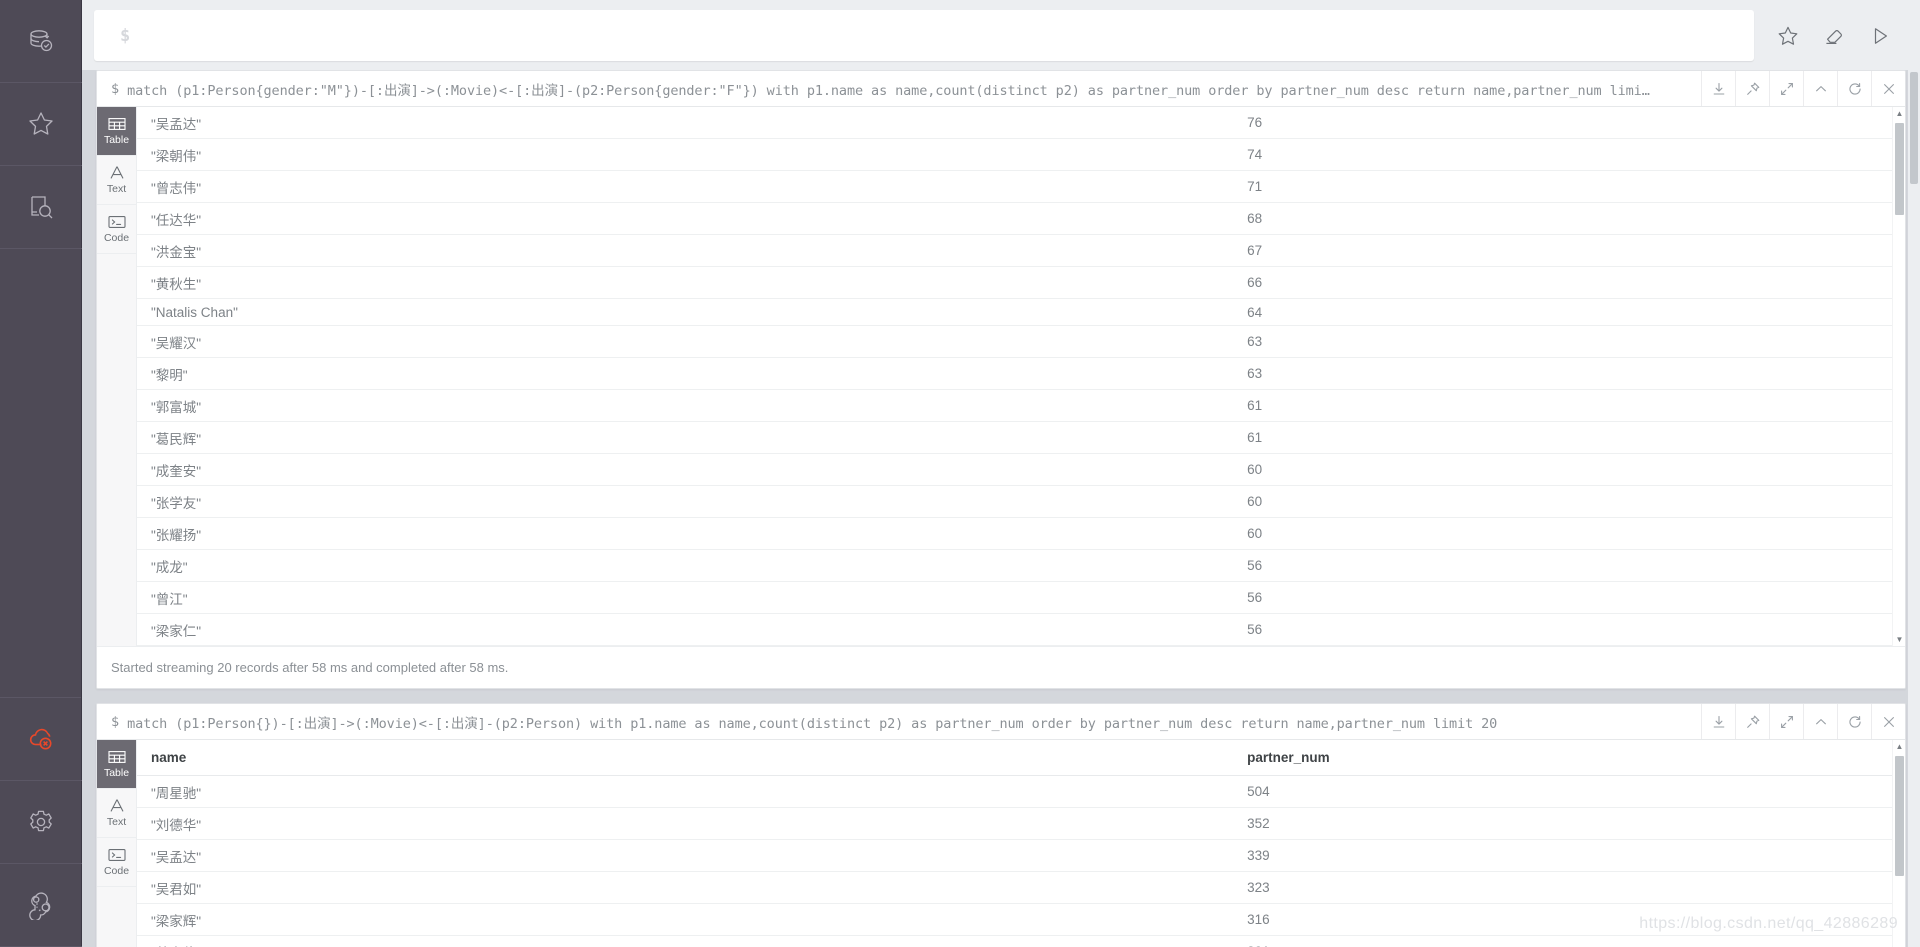  What do you see at coordinates (1021, 250) in the screenshot?
I see `table-row: "洪金宝" 67` at bounding box center [1021, 250].